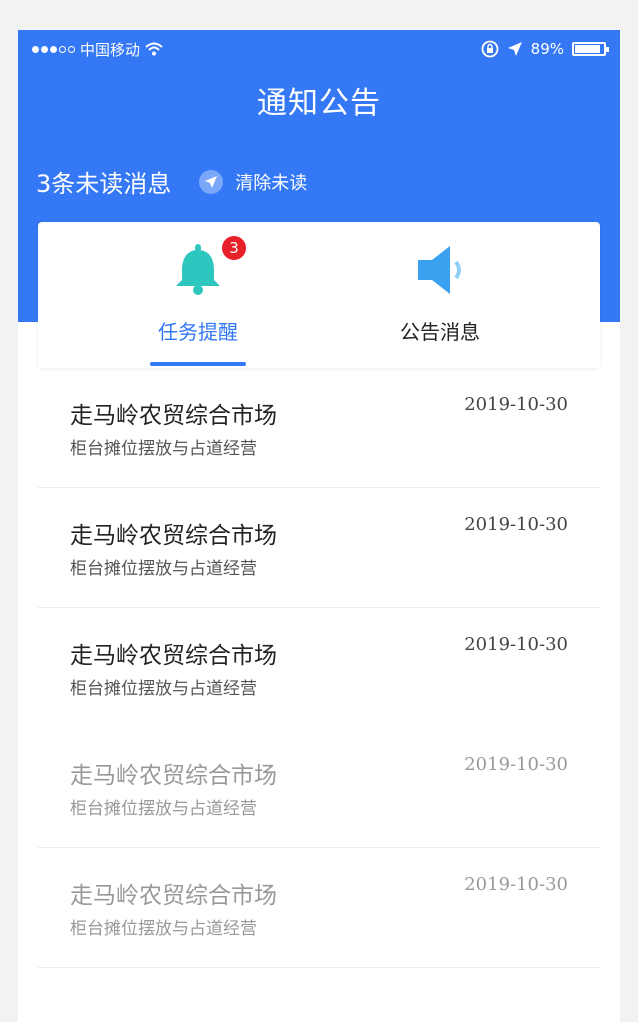 This screenshot has width=638, height=1022. Describe the element at coordinates (590, 49) in the screenshot. I see `battery-icon` at that location.